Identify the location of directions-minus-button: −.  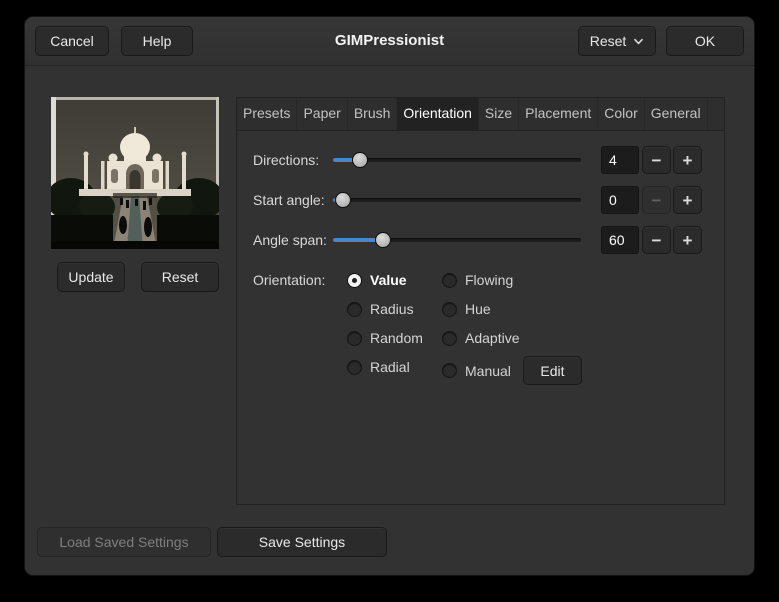
(656, 160).